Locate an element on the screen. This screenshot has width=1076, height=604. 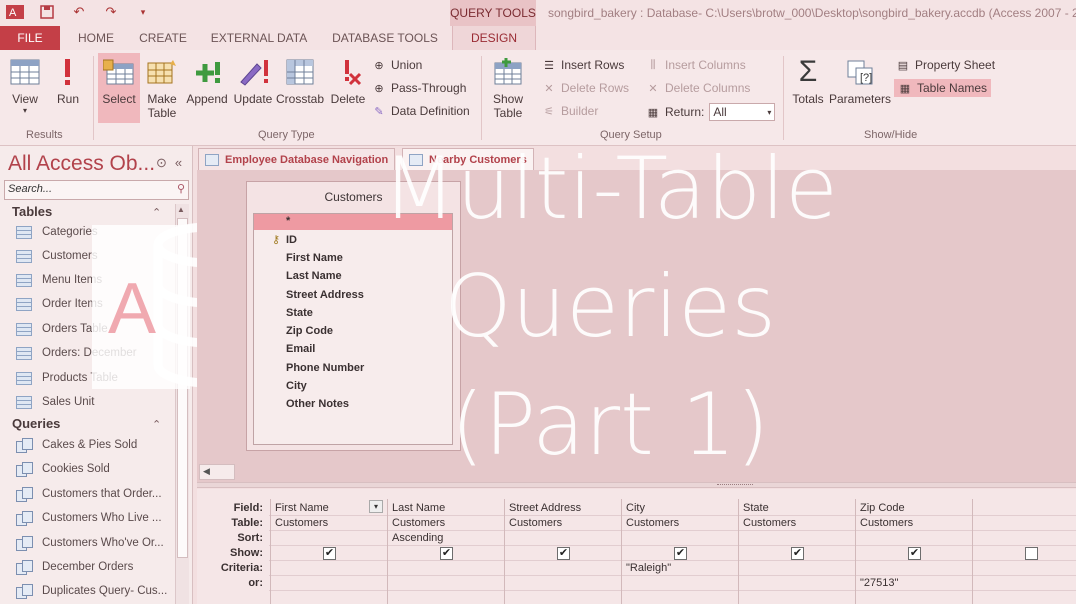
show-table-button: Show Table is located at coordinates (508, 88).